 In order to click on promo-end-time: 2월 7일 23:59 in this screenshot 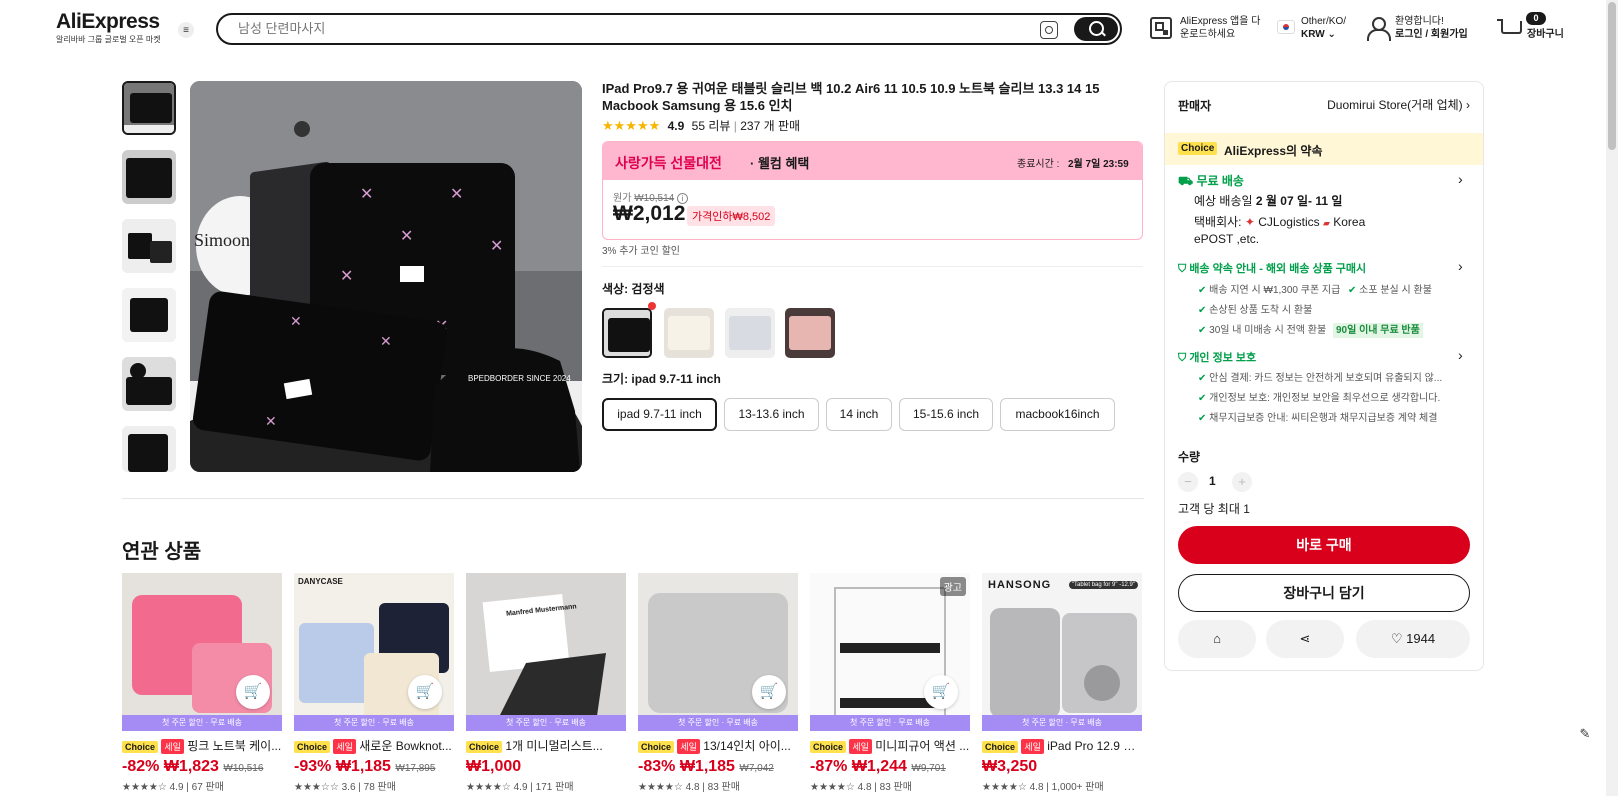, I will do `click(1098, 164)`.